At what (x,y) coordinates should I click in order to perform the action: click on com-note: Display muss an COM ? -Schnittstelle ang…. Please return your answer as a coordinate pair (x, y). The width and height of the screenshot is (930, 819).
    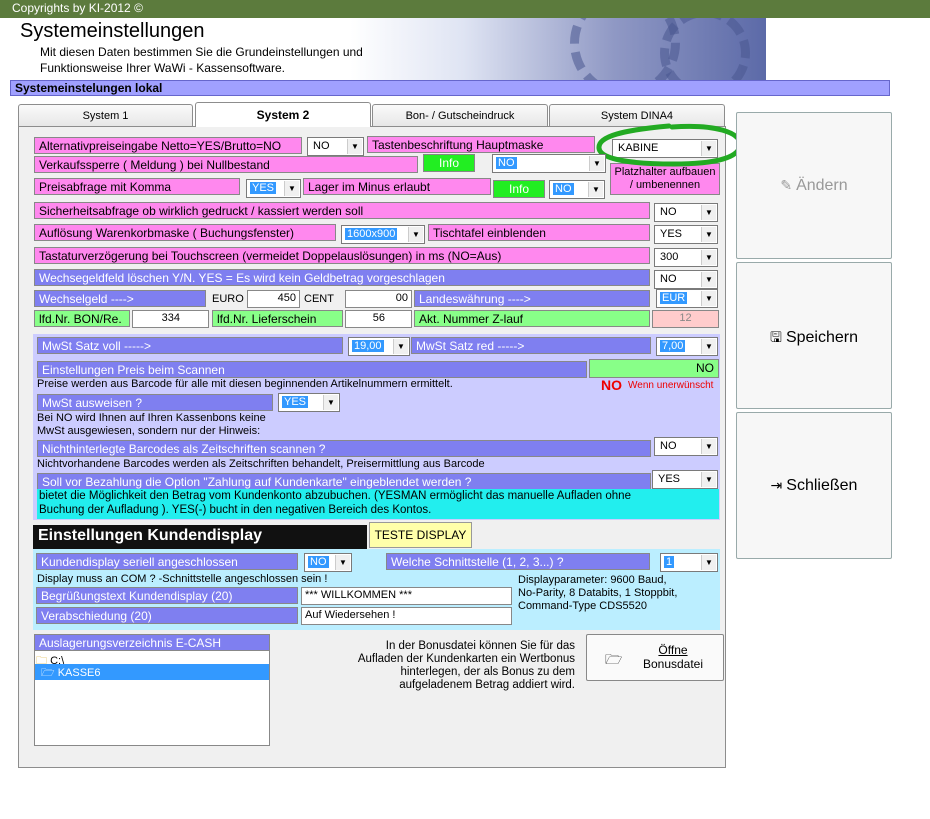
    Looking at the image, I should click on (182, 579).